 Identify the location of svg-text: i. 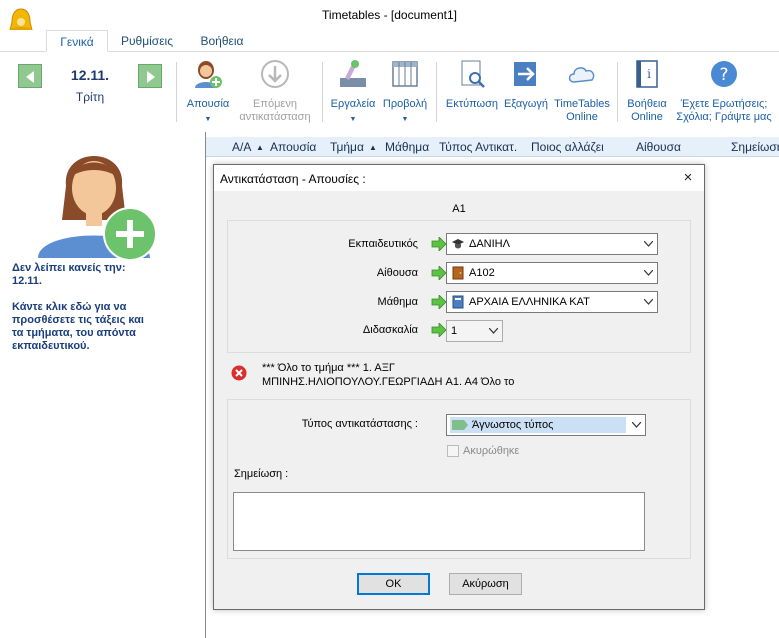
(649, 74).